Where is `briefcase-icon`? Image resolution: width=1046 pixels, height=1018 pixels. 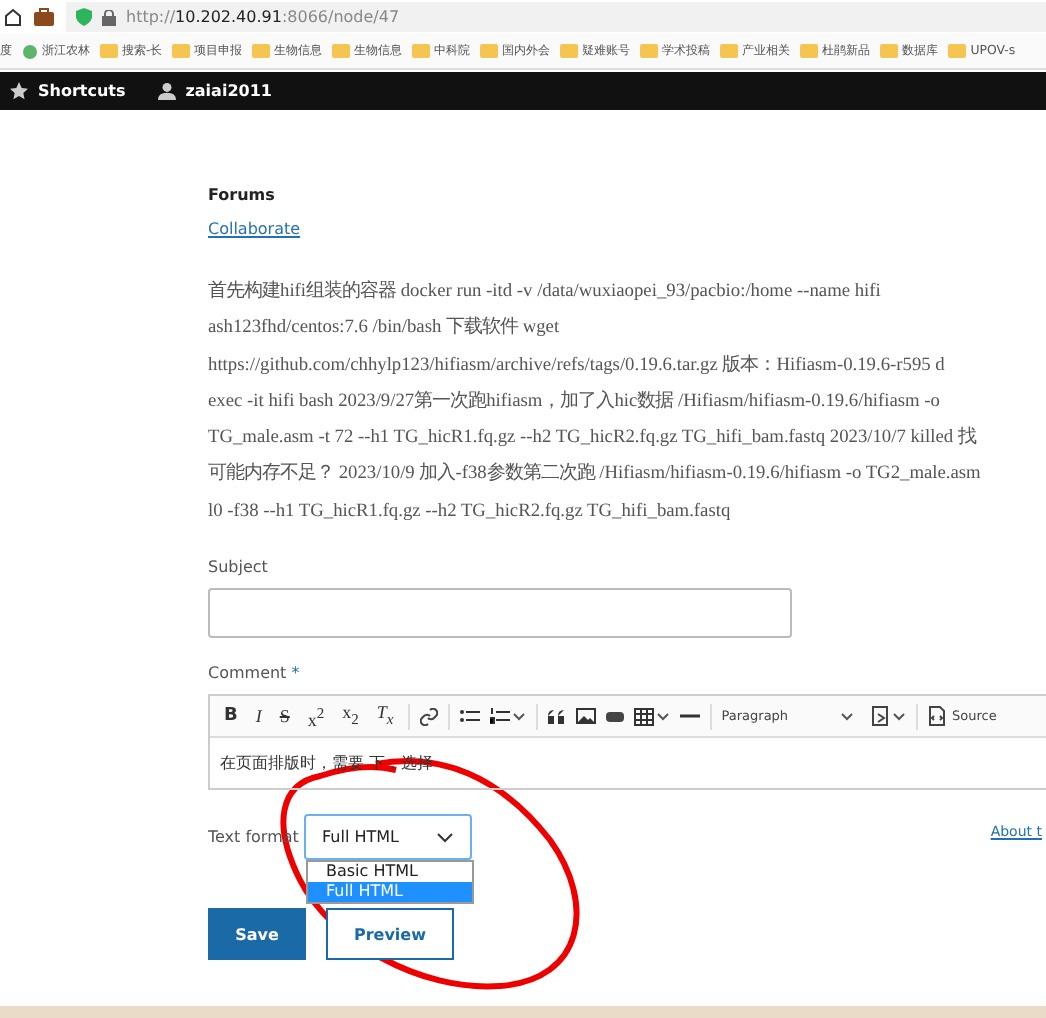
briefcase-icon is located at coordinates (44, 17).